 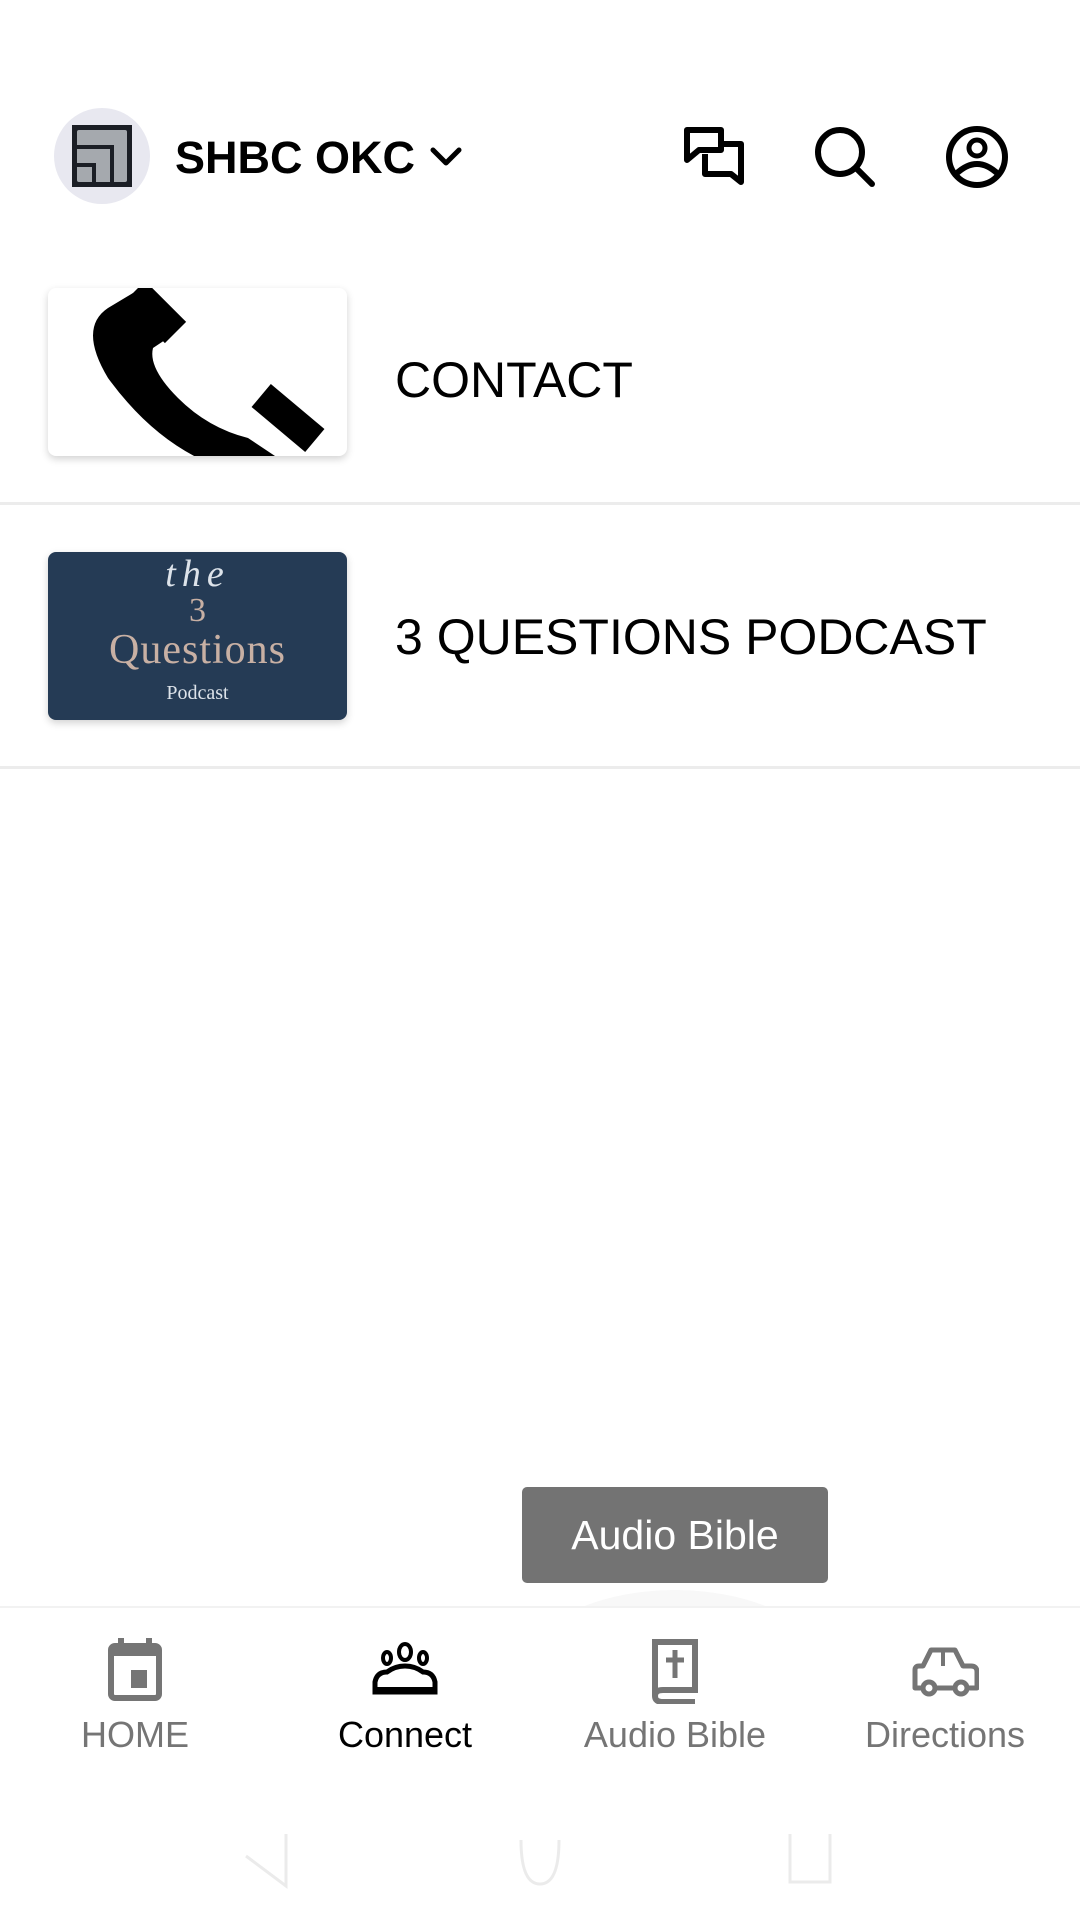 I want to click on nav-label-home: HOME, so click(x=135, y=1734).